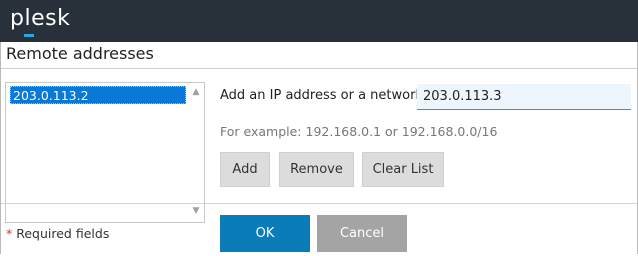 The image size is (638, 256). What do you see at coordinates (403, 169) in the screenshot?
I see `clear-list-button: Clear List` at bounding box center [403, 169].